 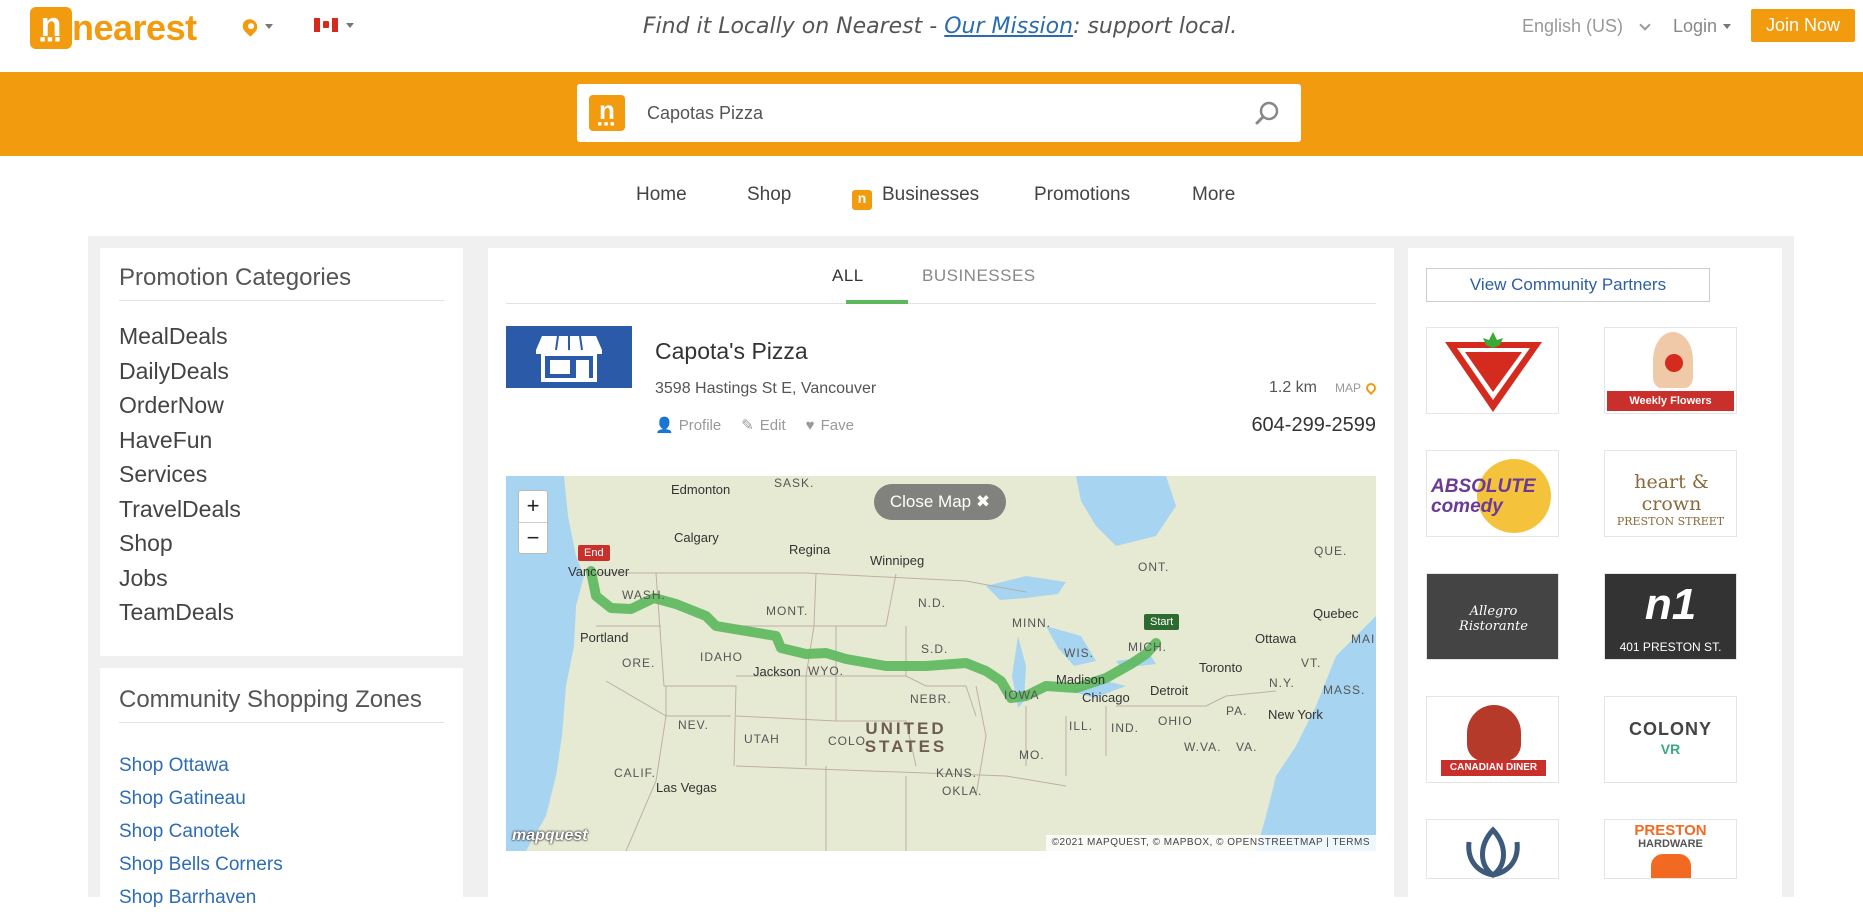 What do you see at coordinates (763, 425) in the screenshot?
I see `edit-link: ✎ Edit` at bounding box center [763, 425].